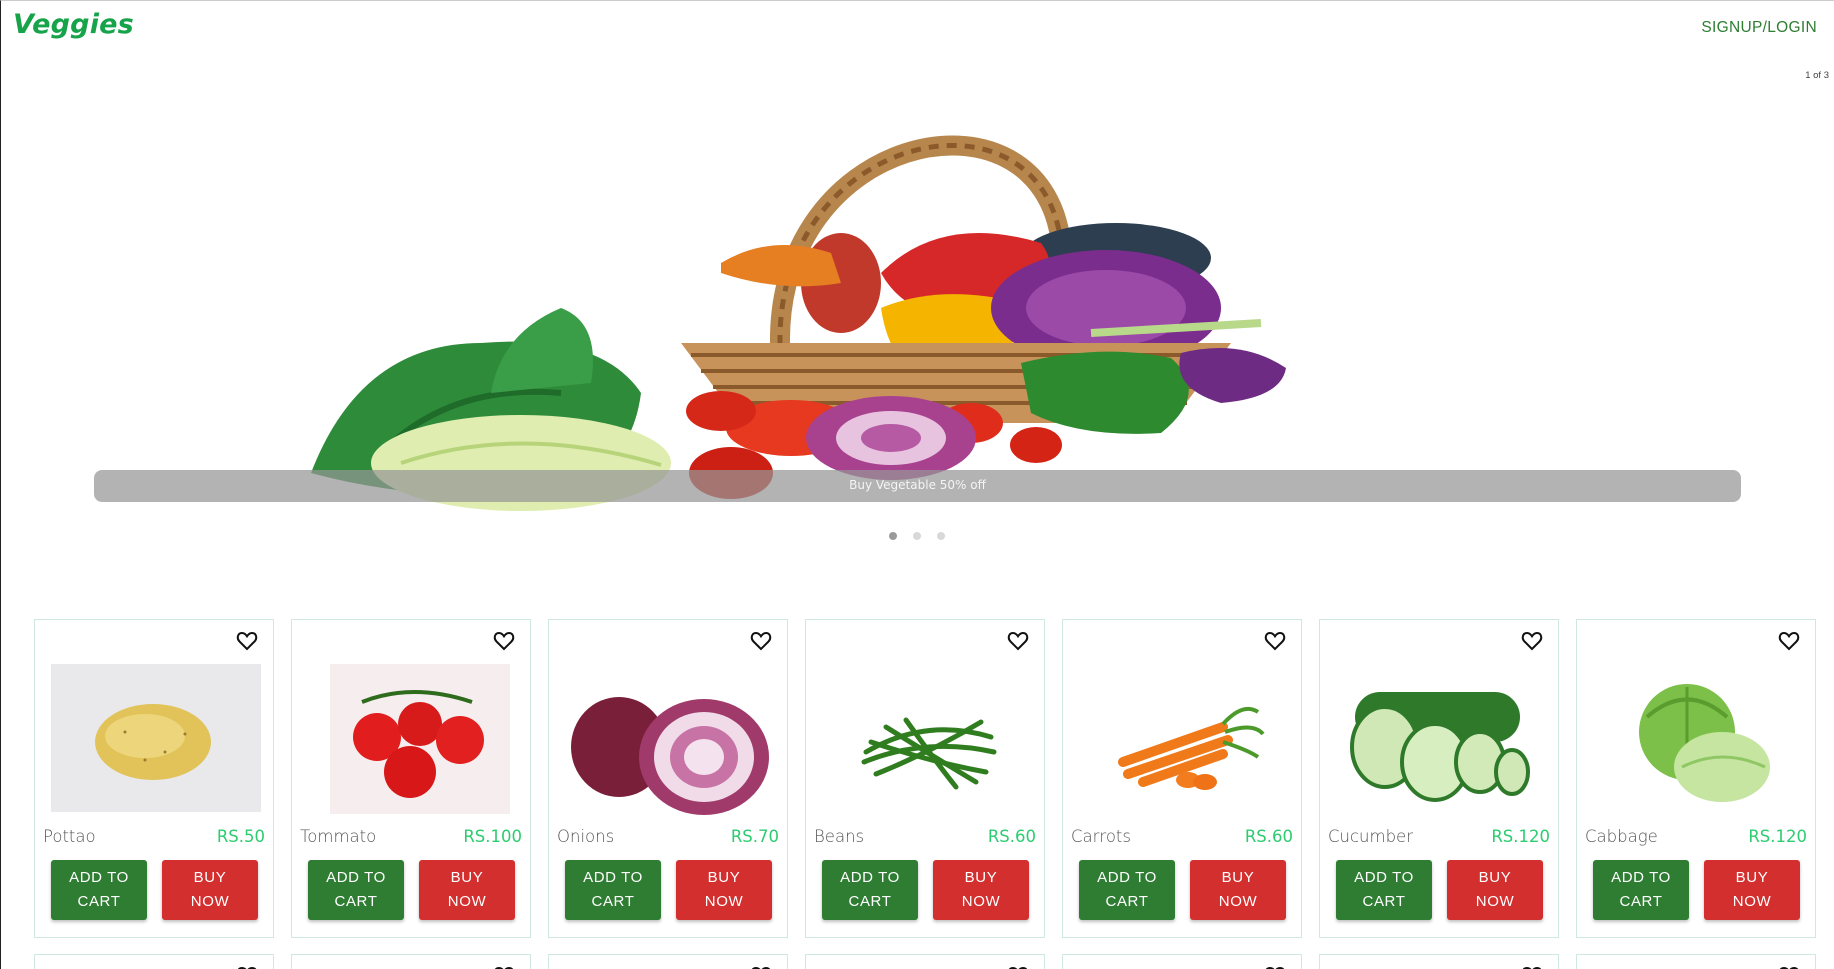  What do you see at coordinates (1440, 747) in the screenshot?
I see `cucumber-image` at bounding box center [1440, 747].